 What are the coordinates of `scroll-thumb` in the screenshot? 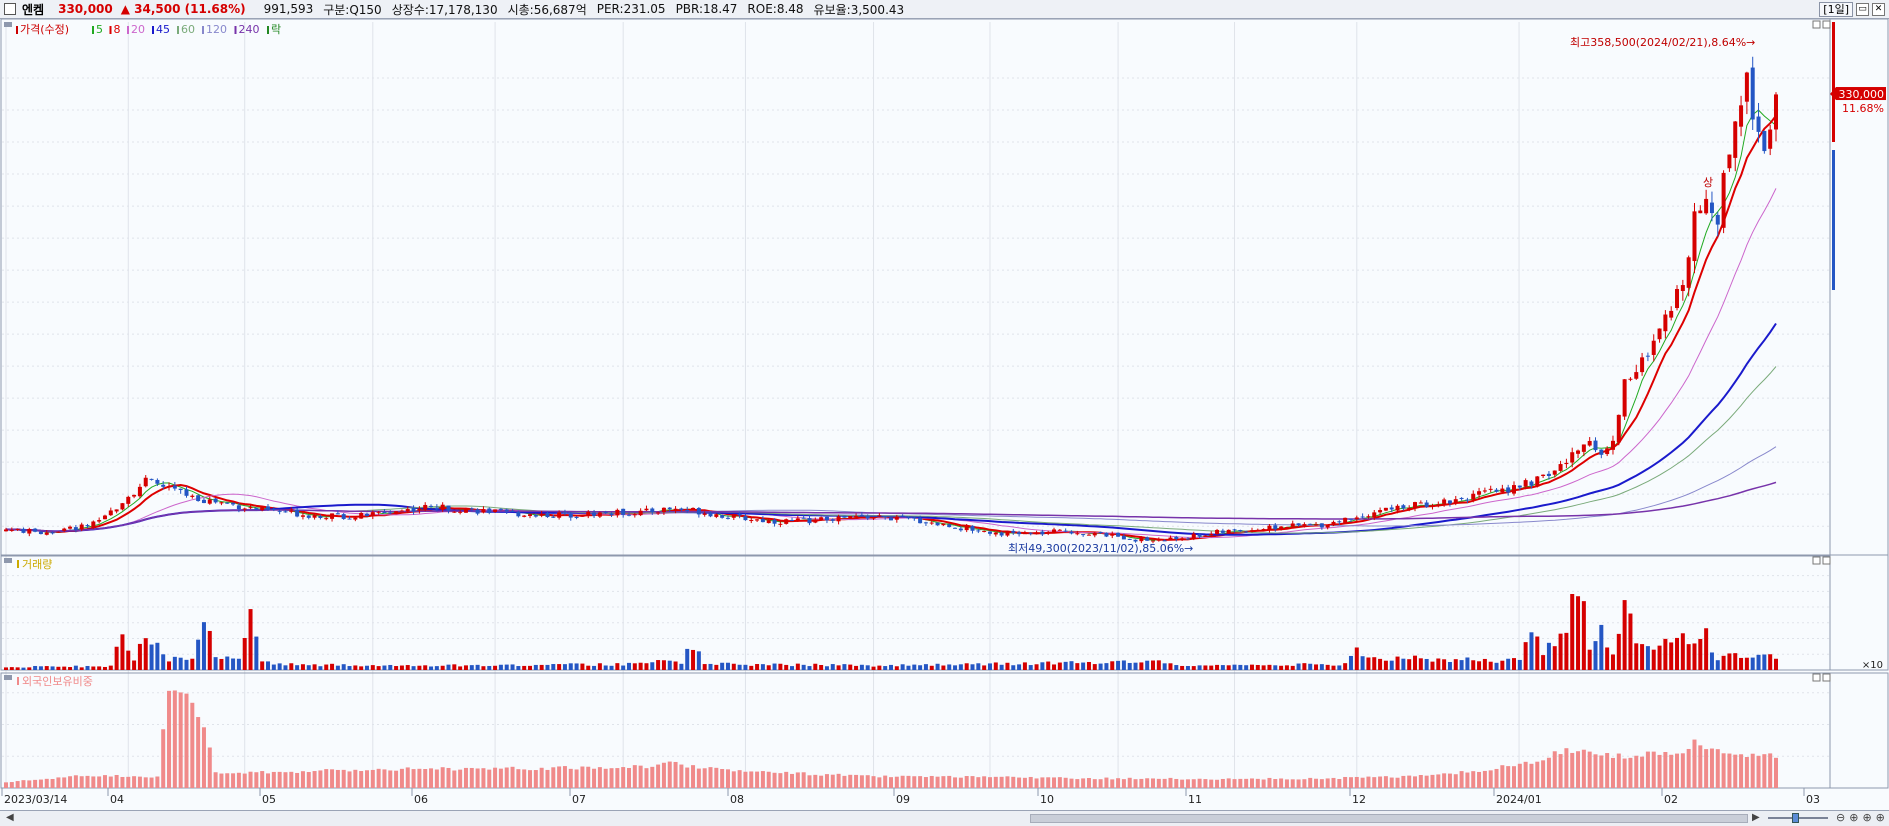 It's located at (1389, 818).